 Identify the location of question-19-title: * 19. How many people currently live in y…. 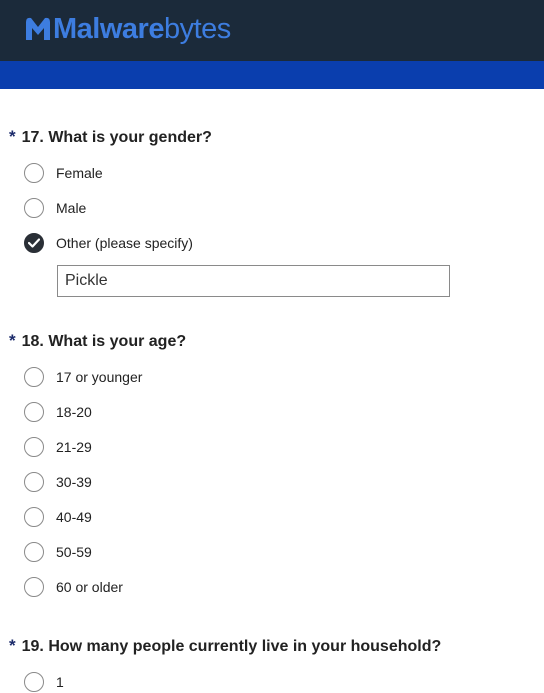
(225, 646).